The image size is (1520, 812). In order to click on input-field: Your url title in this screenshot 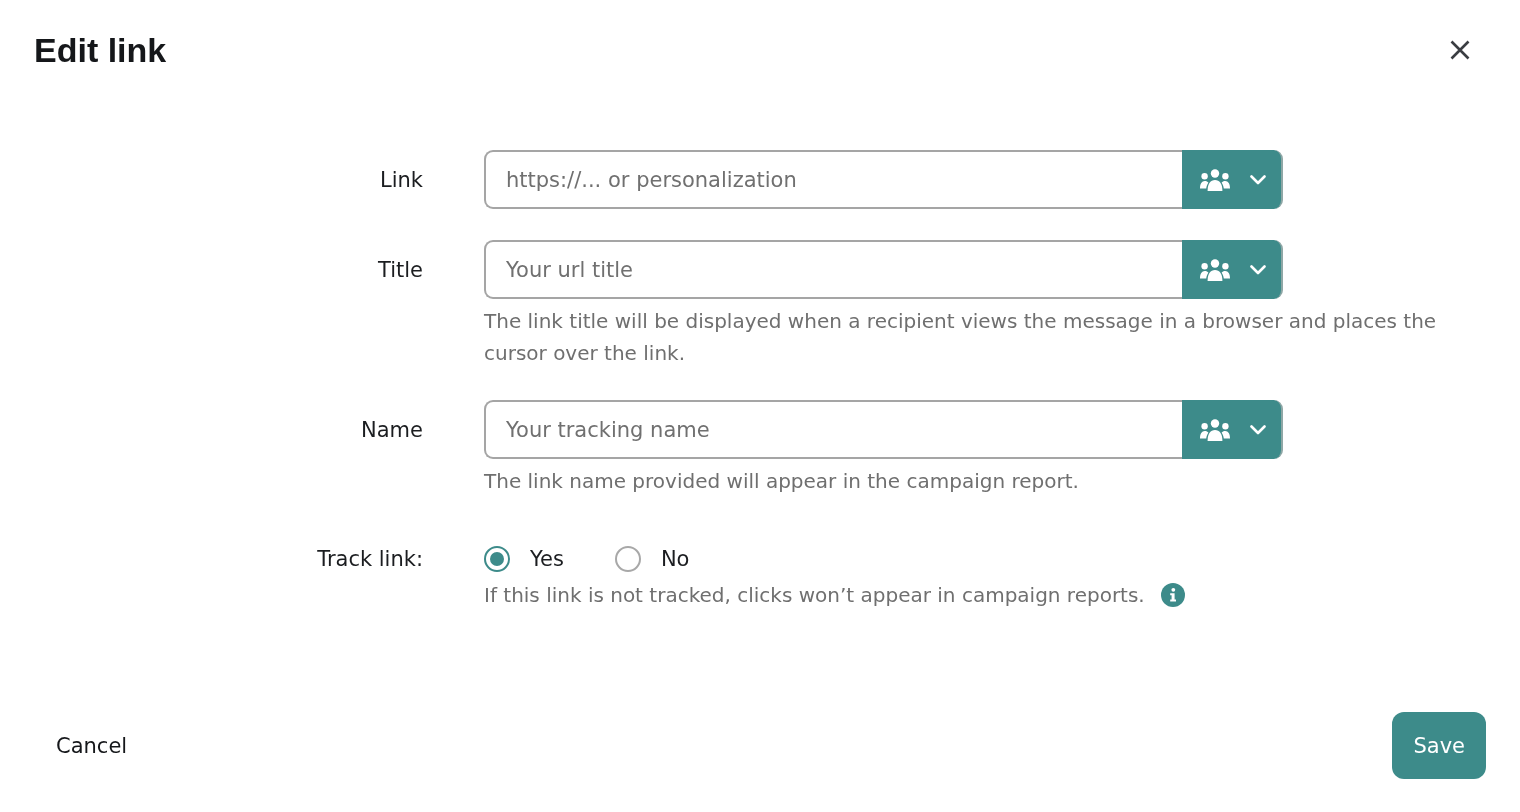, I will do `click(833, 269)`.